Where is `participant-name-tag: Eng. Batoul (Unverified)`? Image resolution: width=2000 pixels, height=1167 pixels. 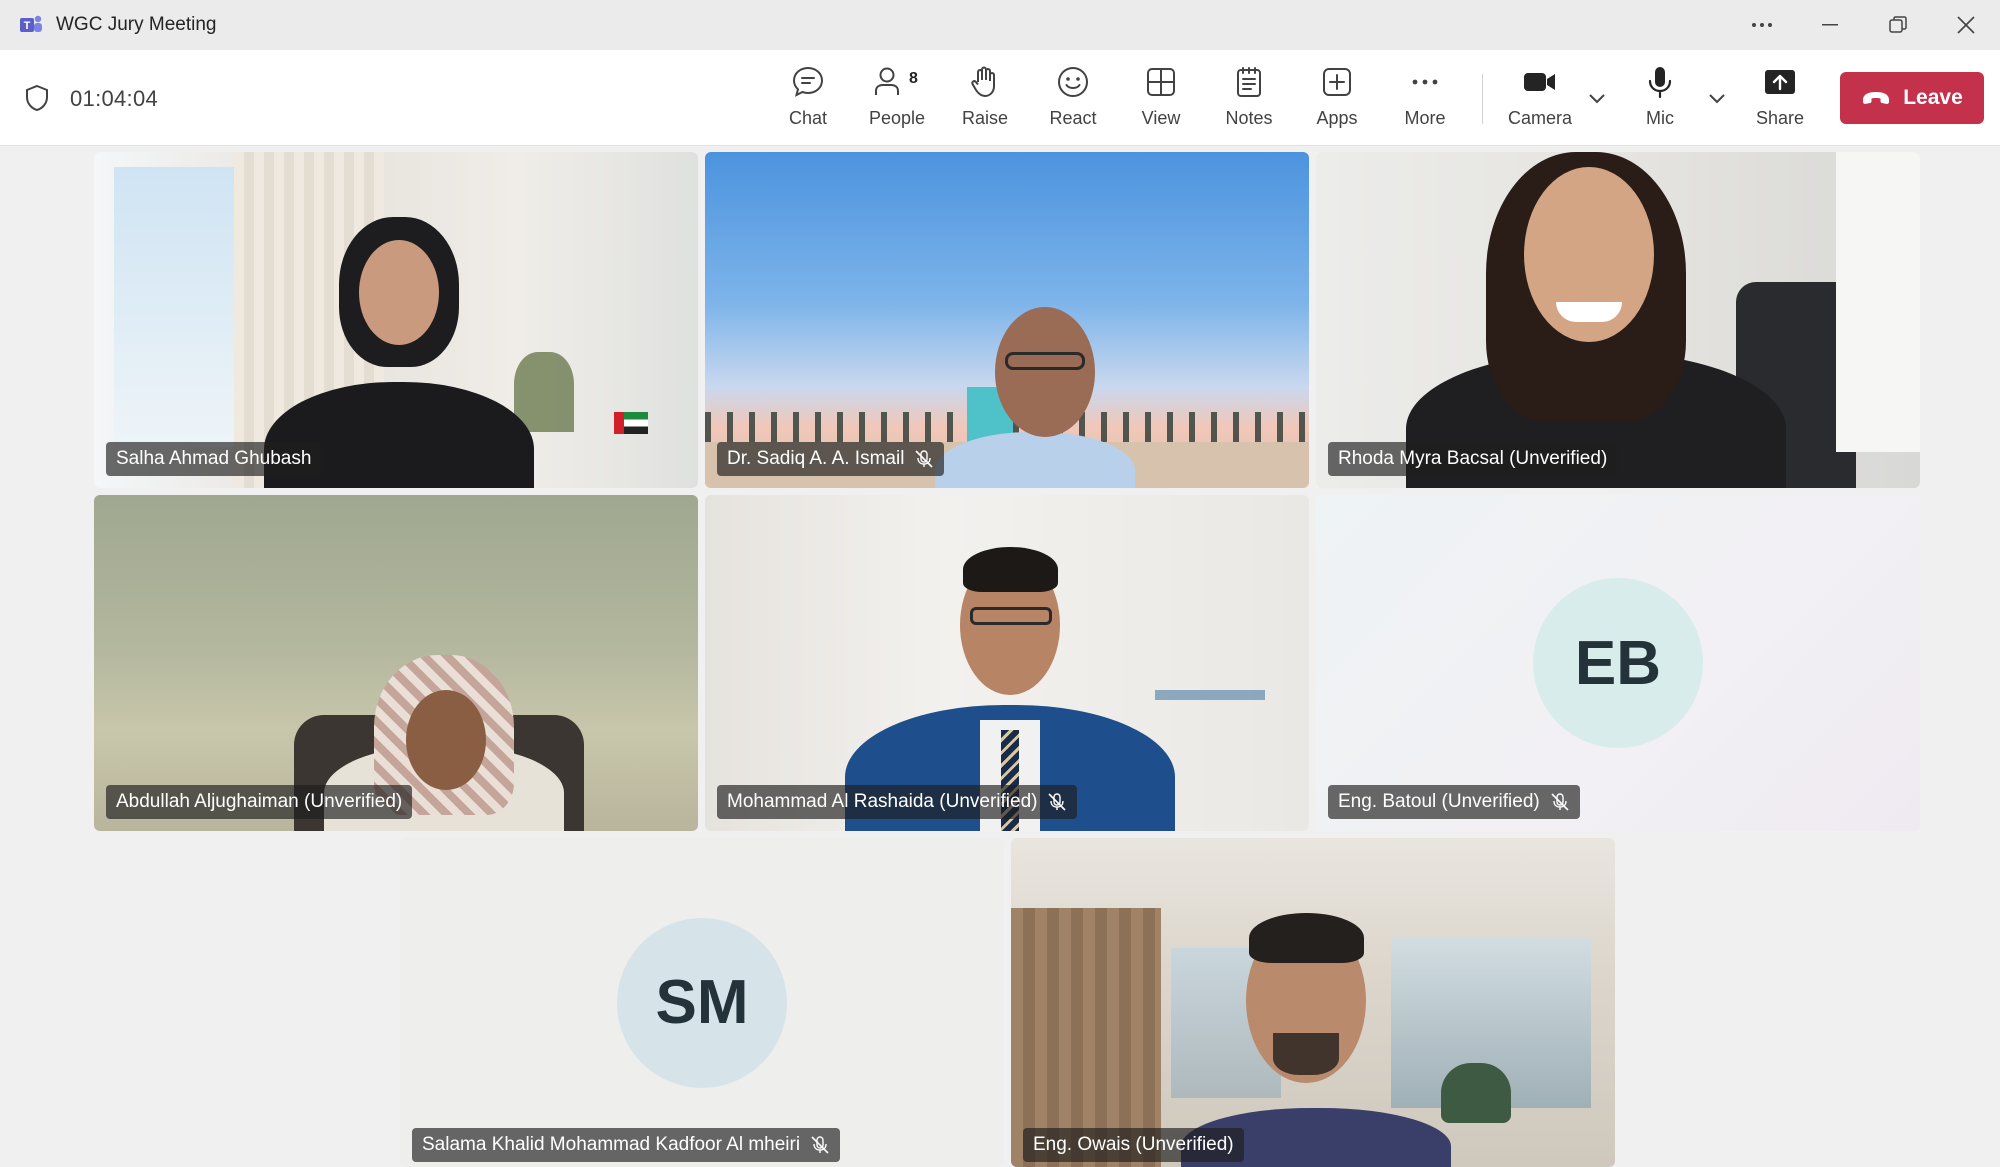 participant-name-tag: Eng. Batoul (Unverified) is located at coordinates (1454, 802).